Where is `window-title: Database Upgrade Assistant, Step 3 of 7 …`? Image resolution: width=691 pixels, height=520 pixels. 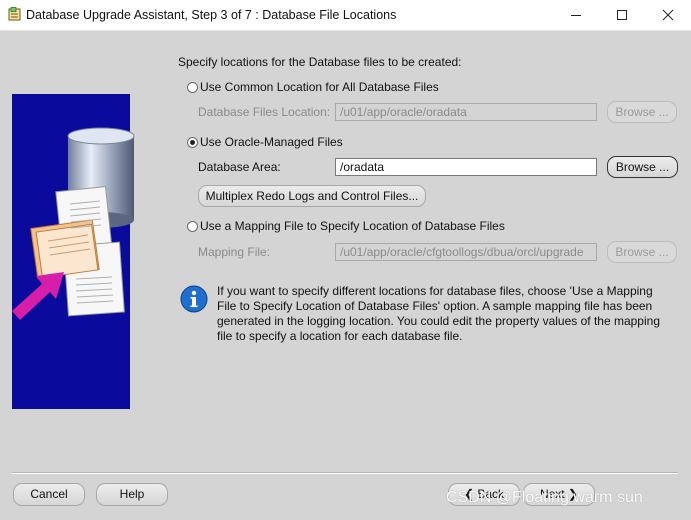
window-title: Database Upgrade Assistant, Step 3 of 7 … is located at coordinates (211, 15).